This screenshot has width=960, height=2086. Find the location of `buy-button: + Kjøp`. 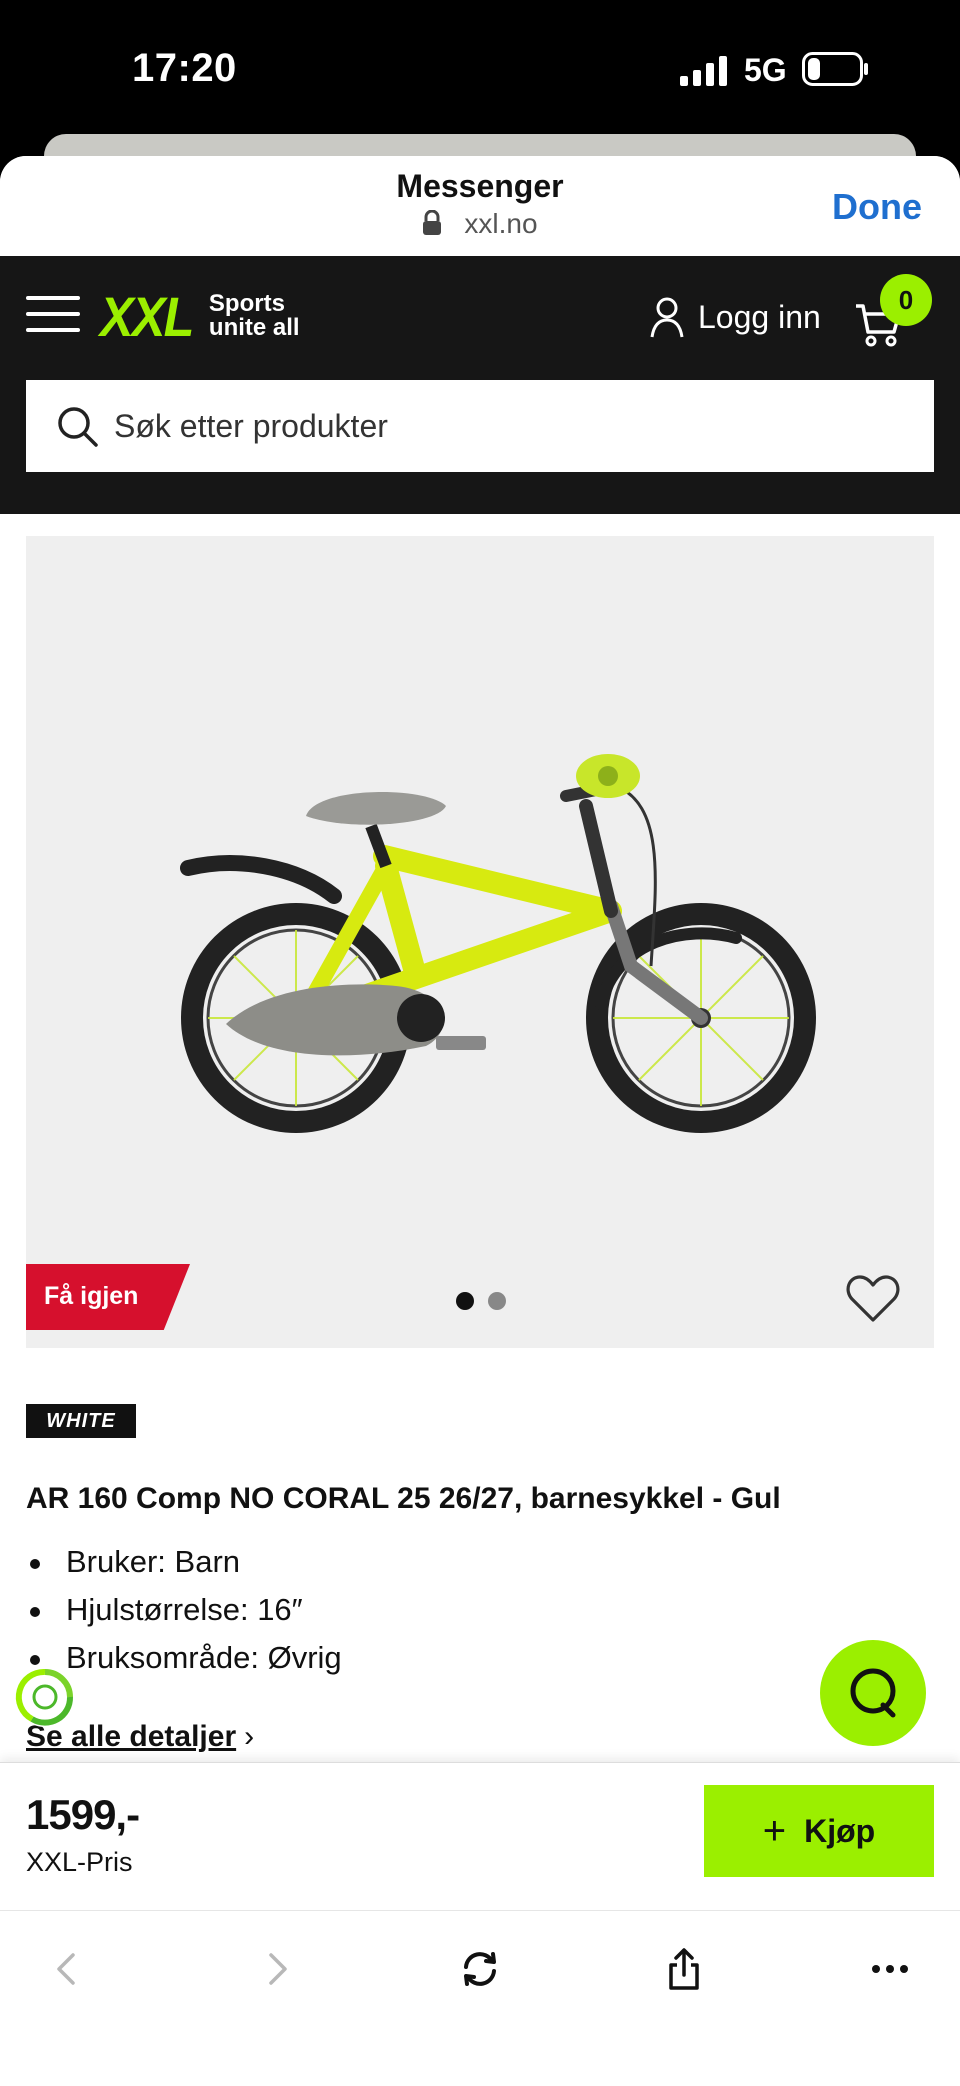

buy-button: + Kjøp is located at coordinates (819, 1831).